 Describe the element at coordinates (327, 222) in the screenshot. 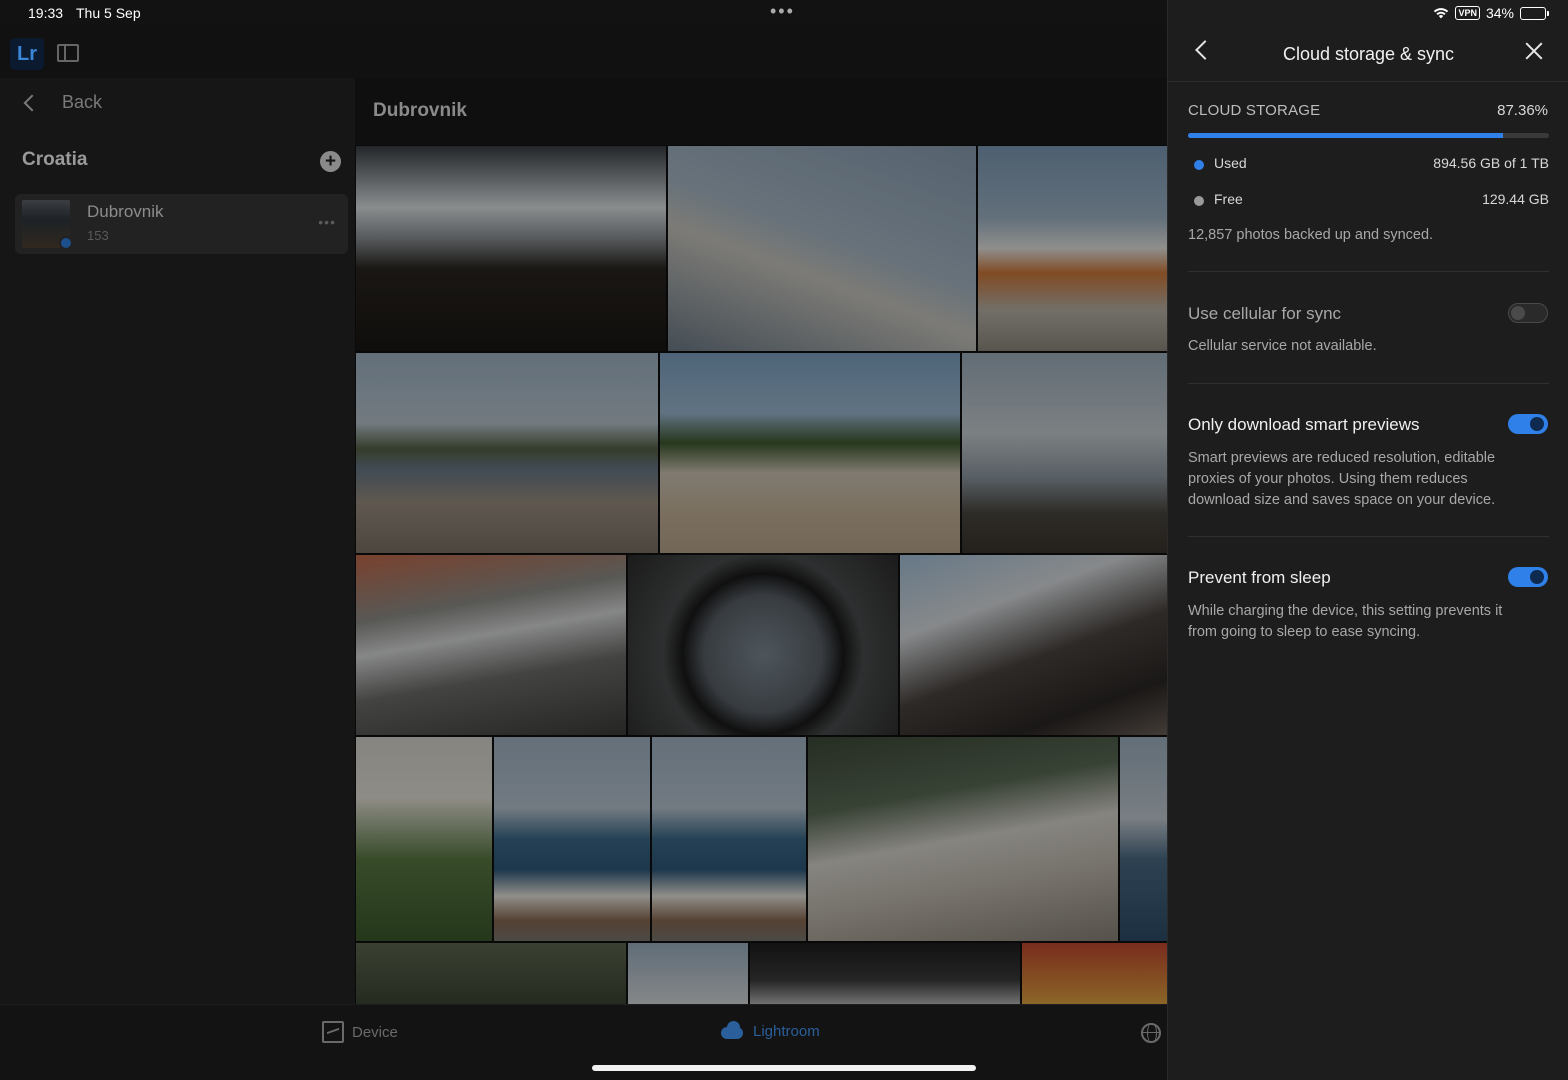

I see `more-options-icon: •••` at that location.